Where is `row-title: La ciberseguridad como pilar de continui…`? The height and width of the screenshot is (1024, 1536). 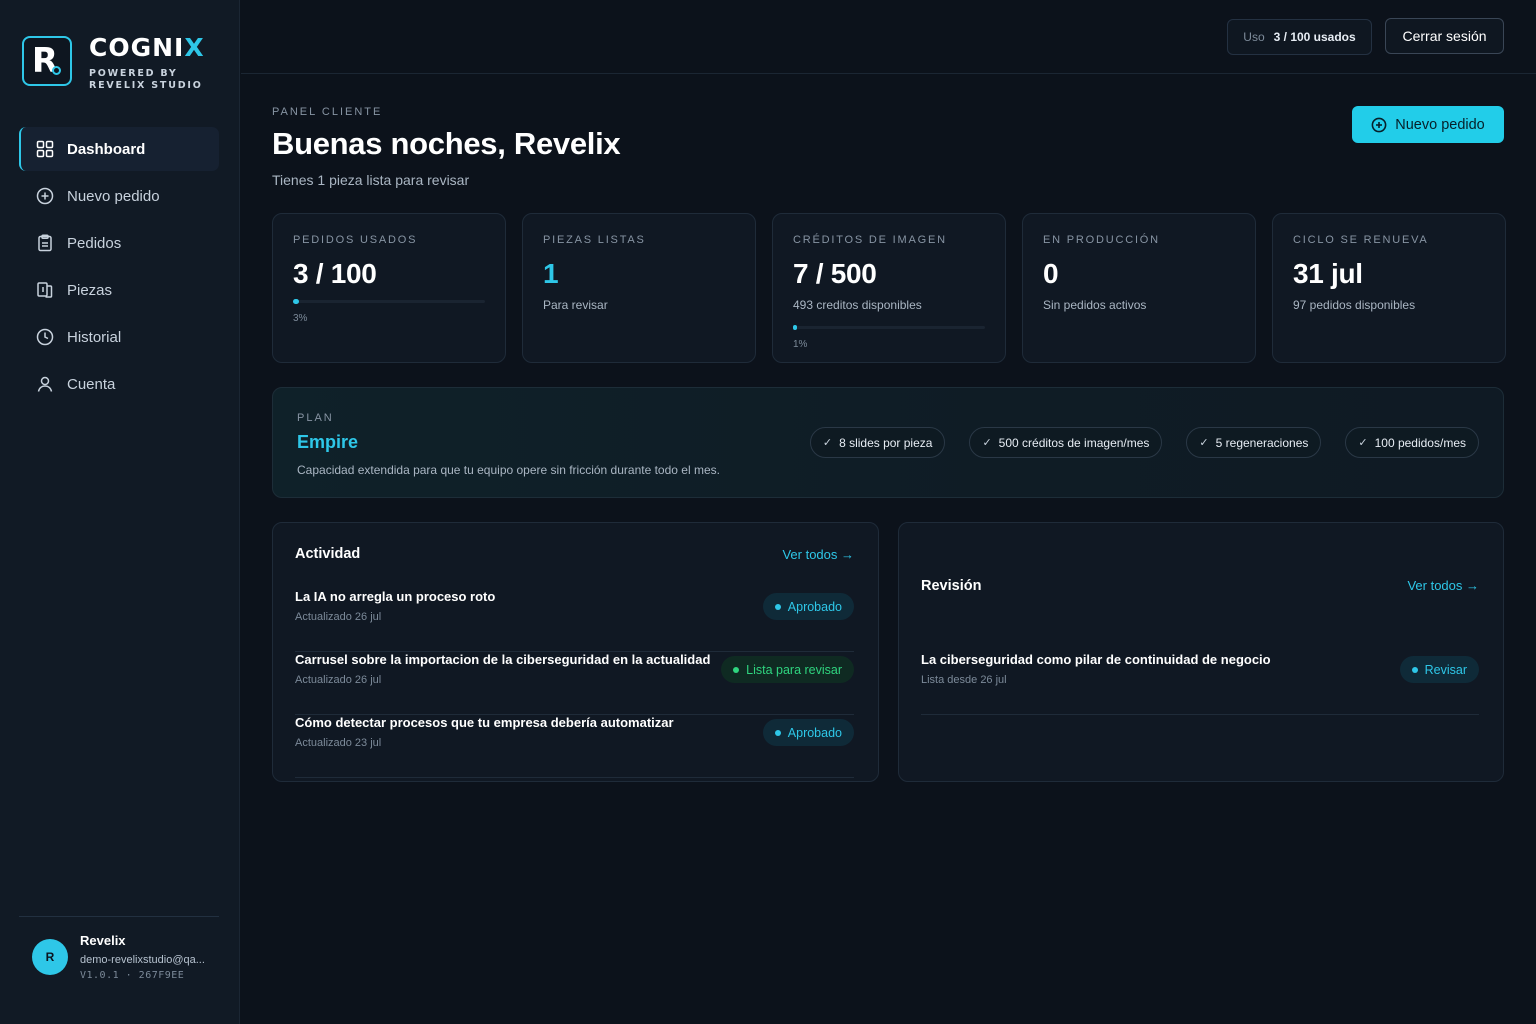 row-title: La ciberseguridad como pilar de continui… is located at coordinates (1096, 659).